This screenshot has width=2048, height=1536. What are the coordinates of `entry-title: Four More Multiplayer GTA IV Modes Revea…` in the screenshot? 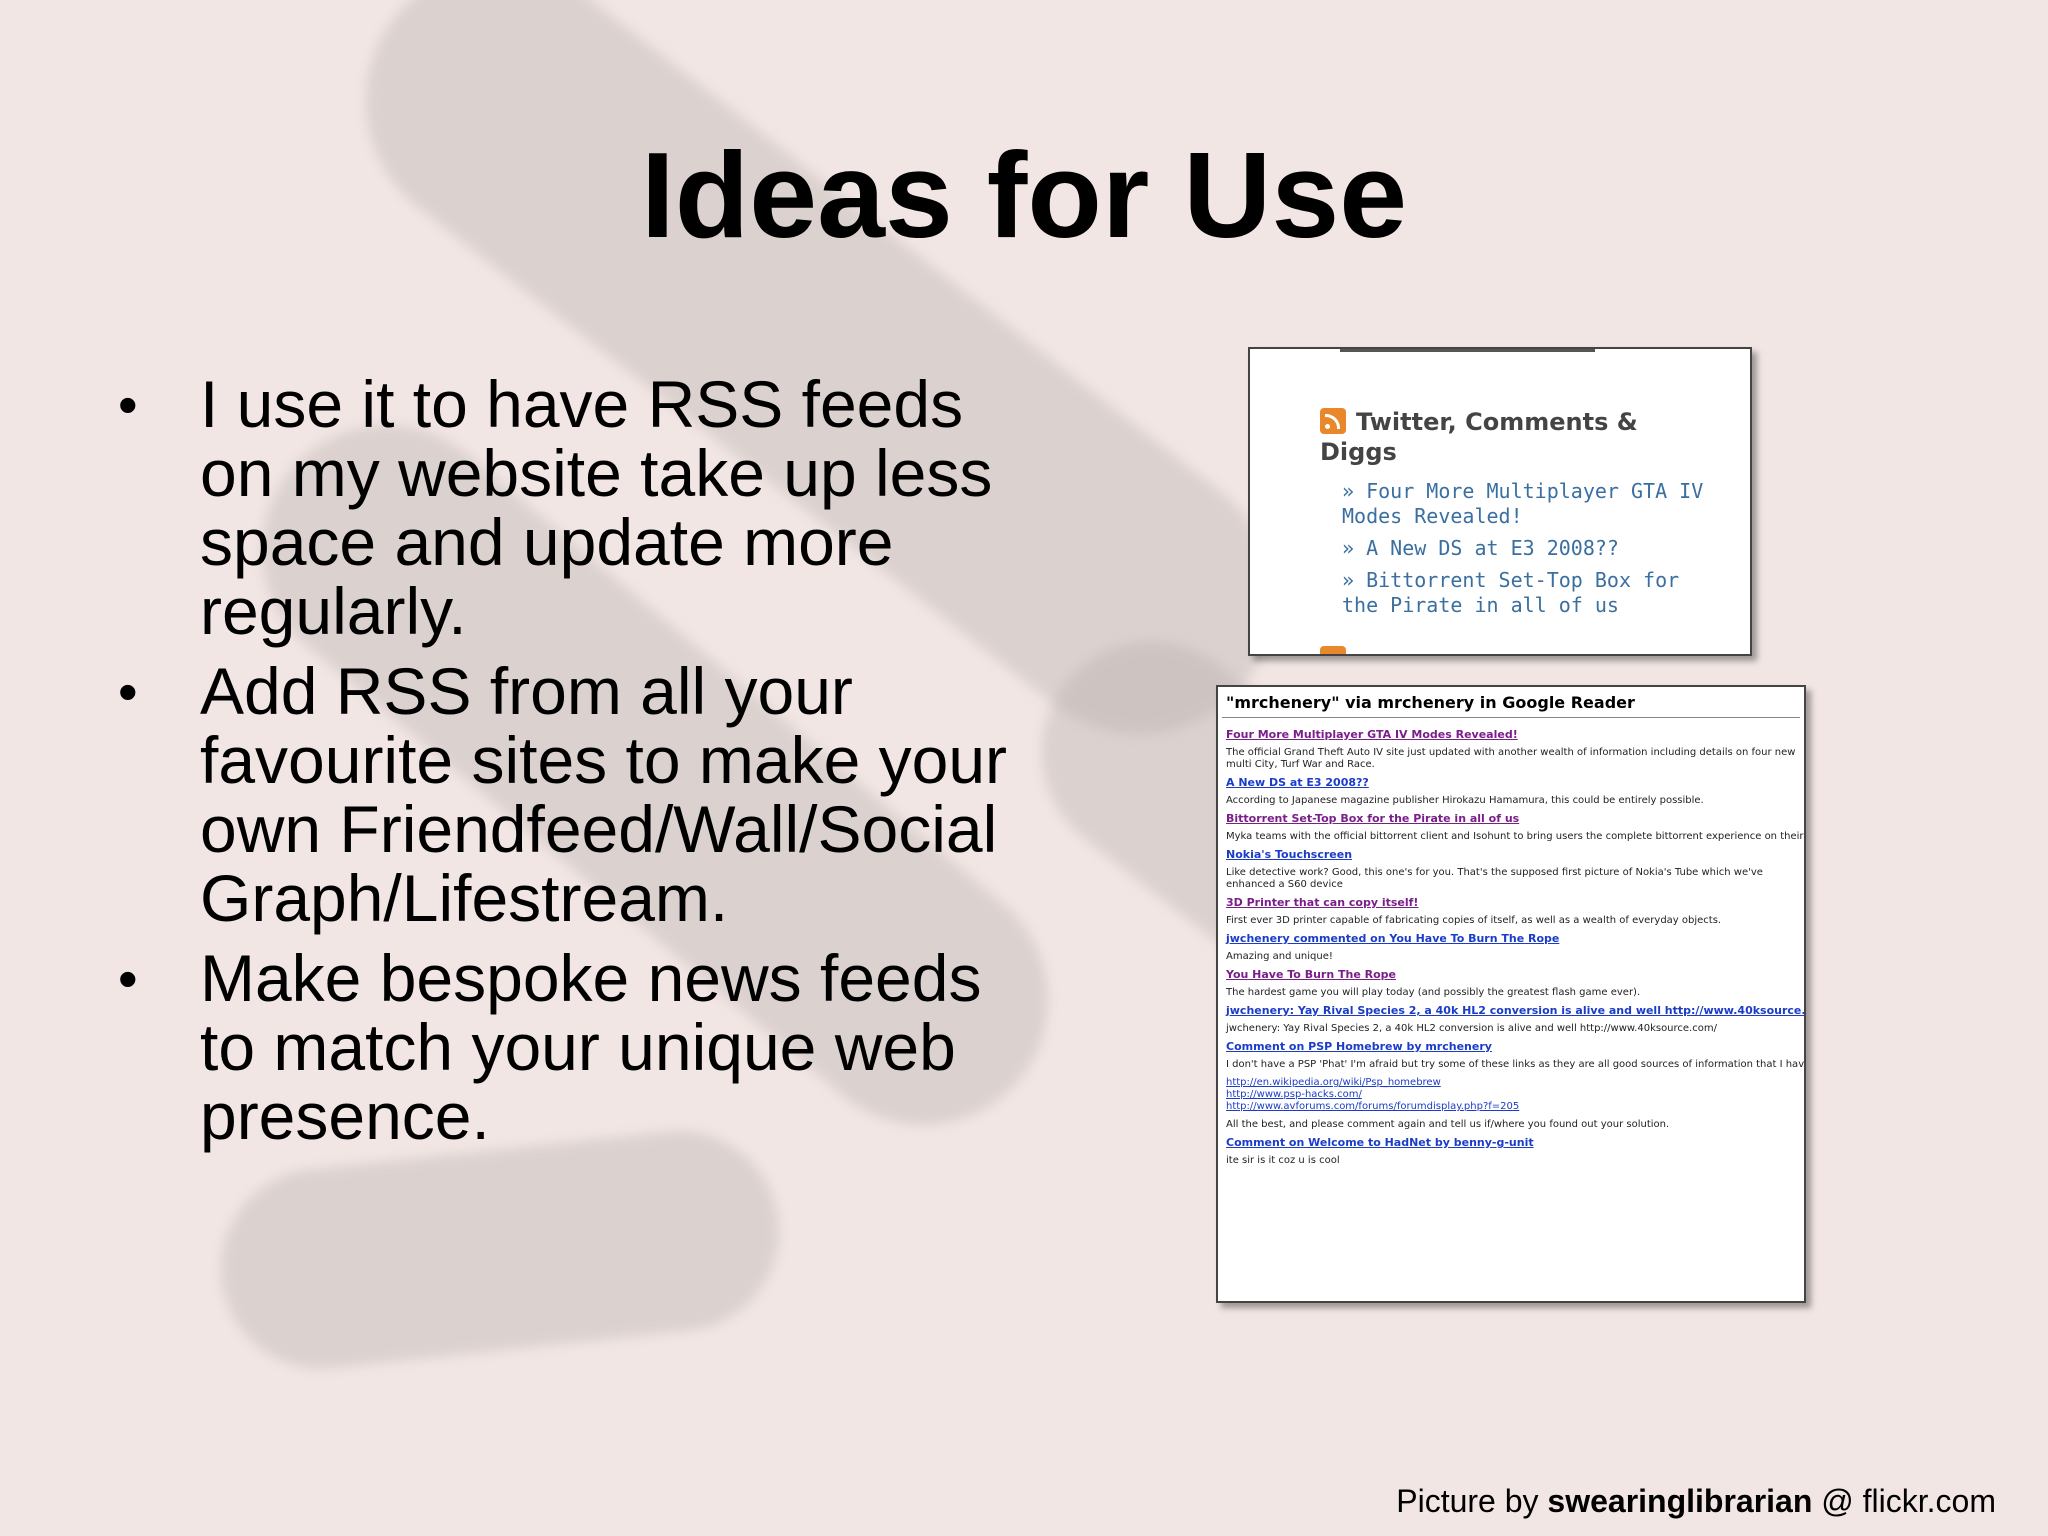 It's located at (1372, 734).